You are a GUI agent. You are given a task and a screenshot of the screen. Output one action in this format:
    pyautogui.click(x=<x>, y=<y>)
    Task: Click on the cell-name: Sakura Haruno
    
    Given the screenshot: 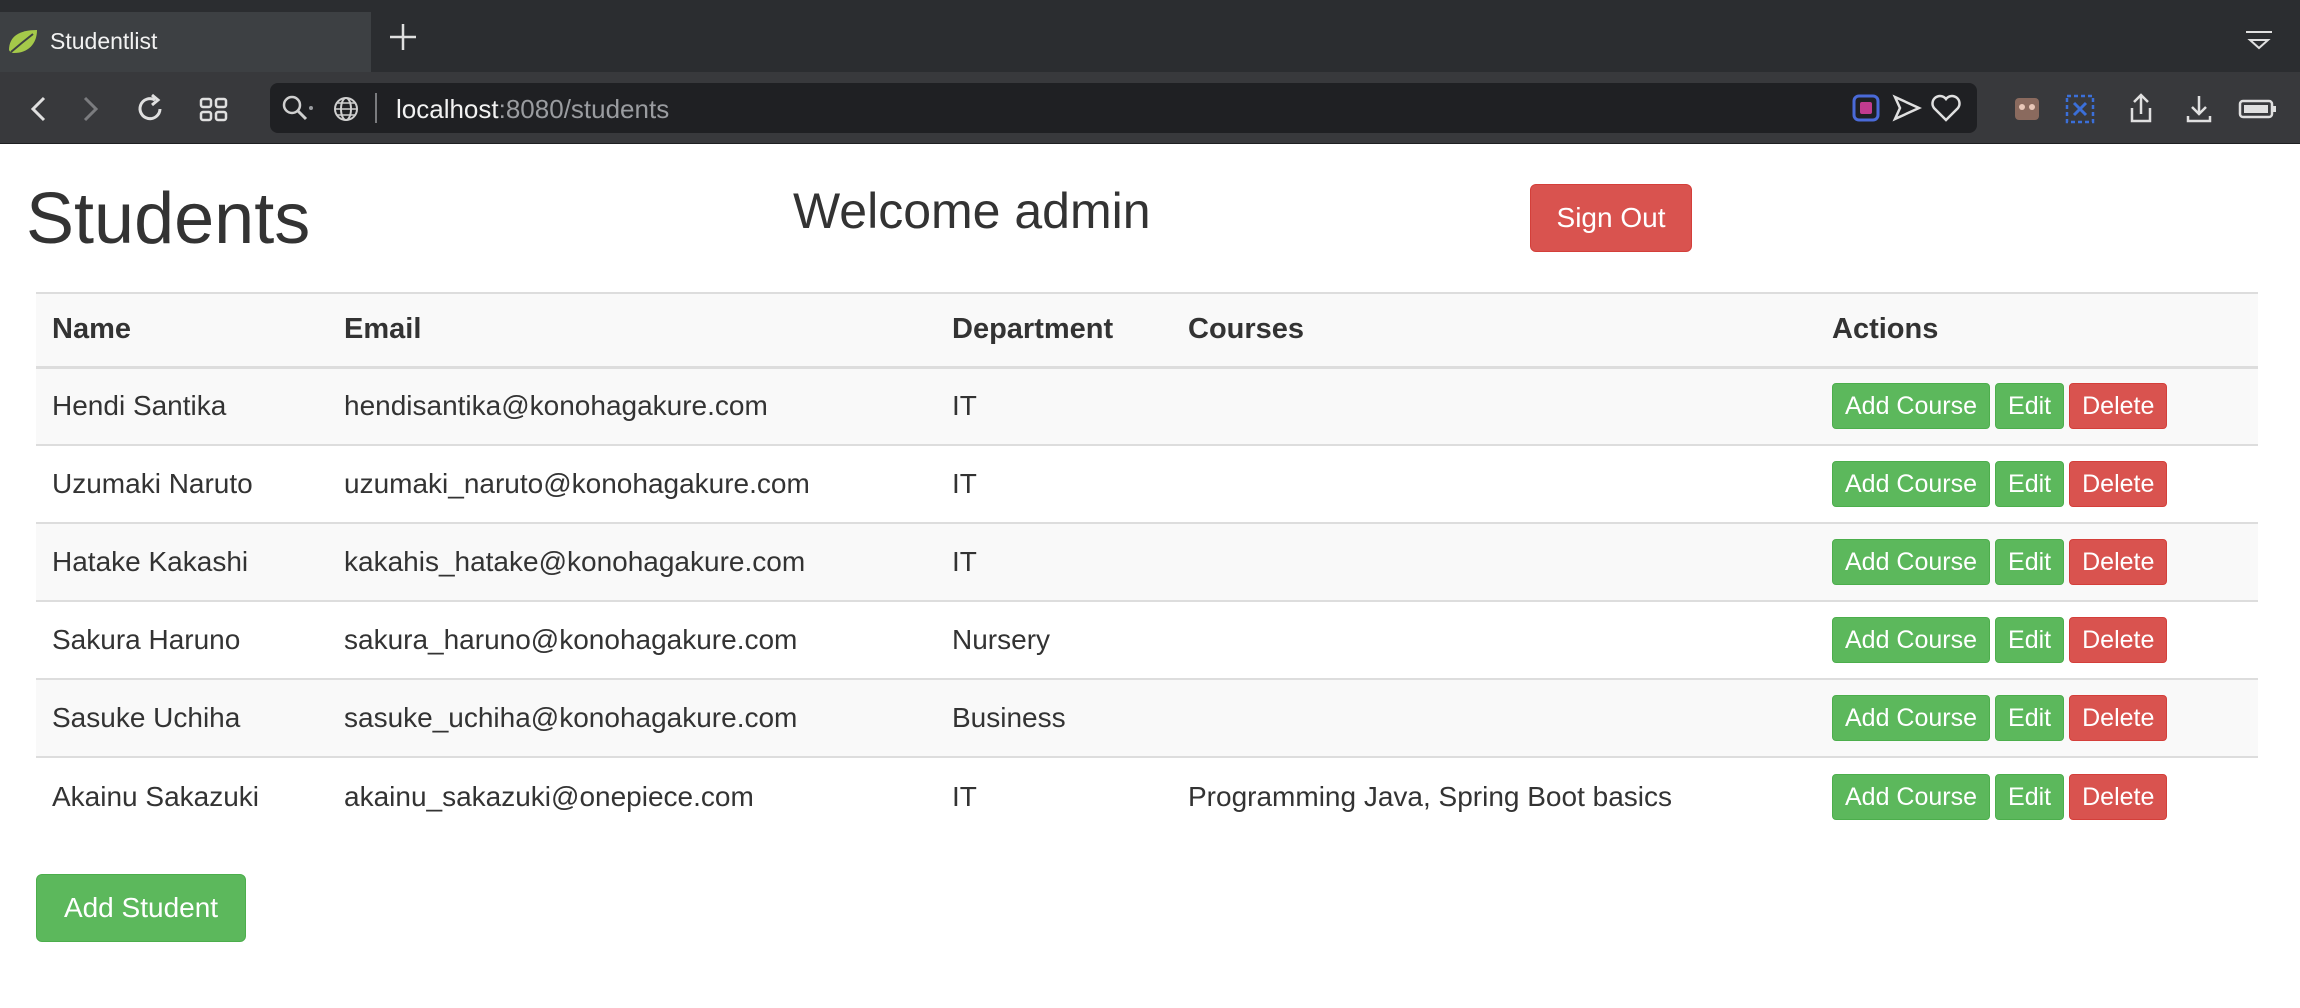 What is the action you would take?
    pyautogui.click(x=182, y=639)
    